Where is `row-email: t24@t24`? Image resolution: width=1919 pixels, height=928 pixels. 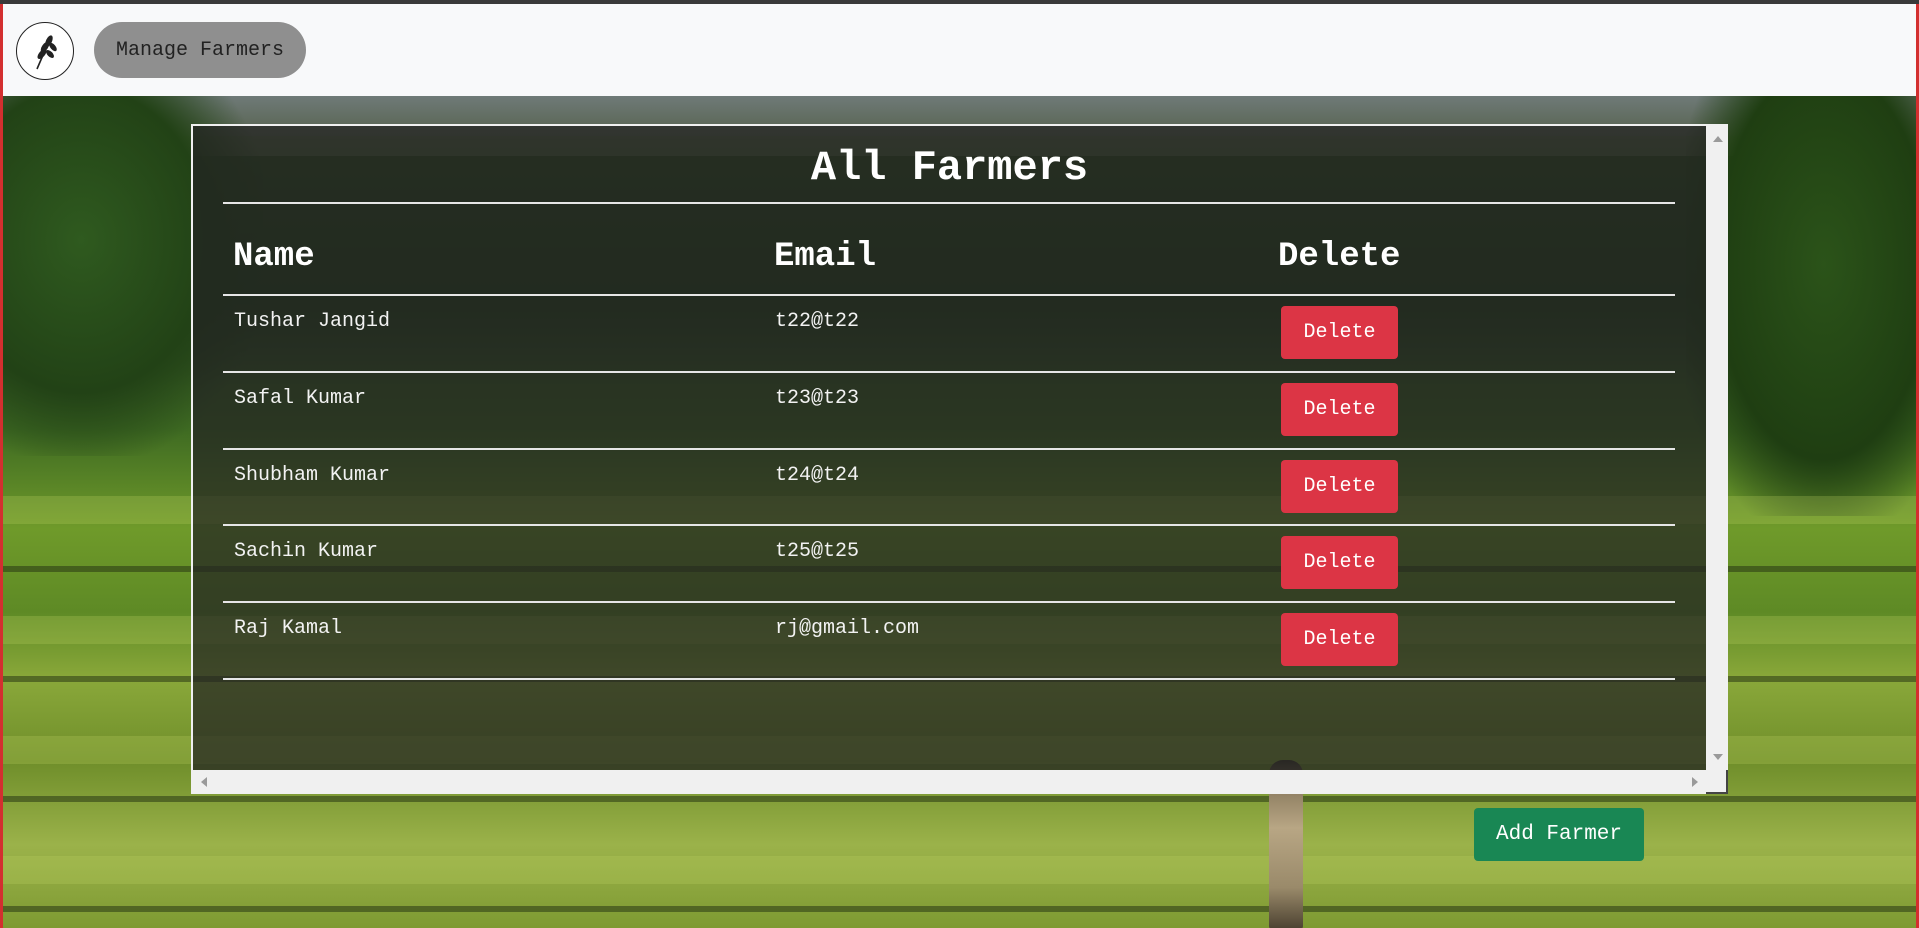 row-email: t24@t24 is located at coordinates (817, 475).